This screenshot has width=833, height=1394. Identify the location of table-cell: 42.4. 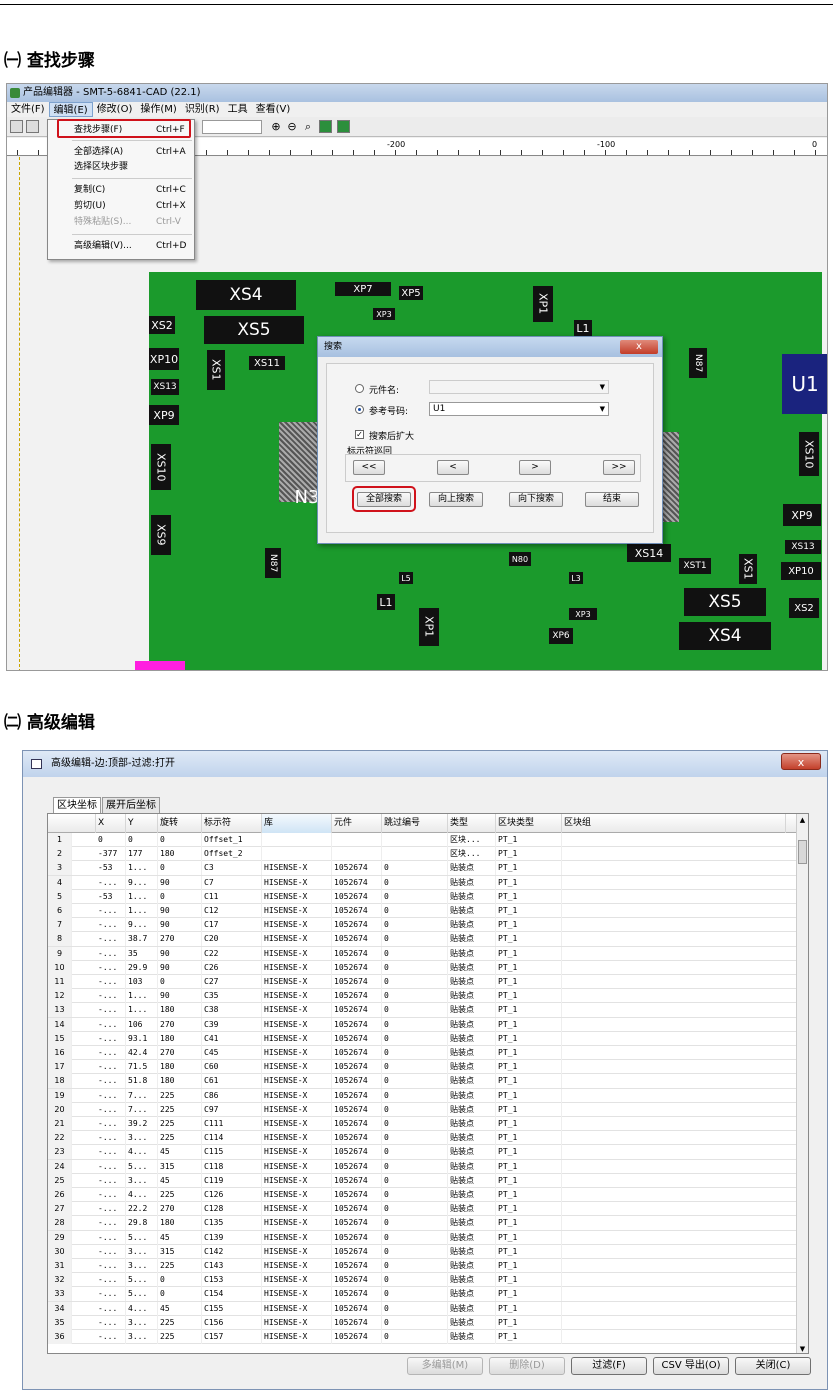
(142, 1053).